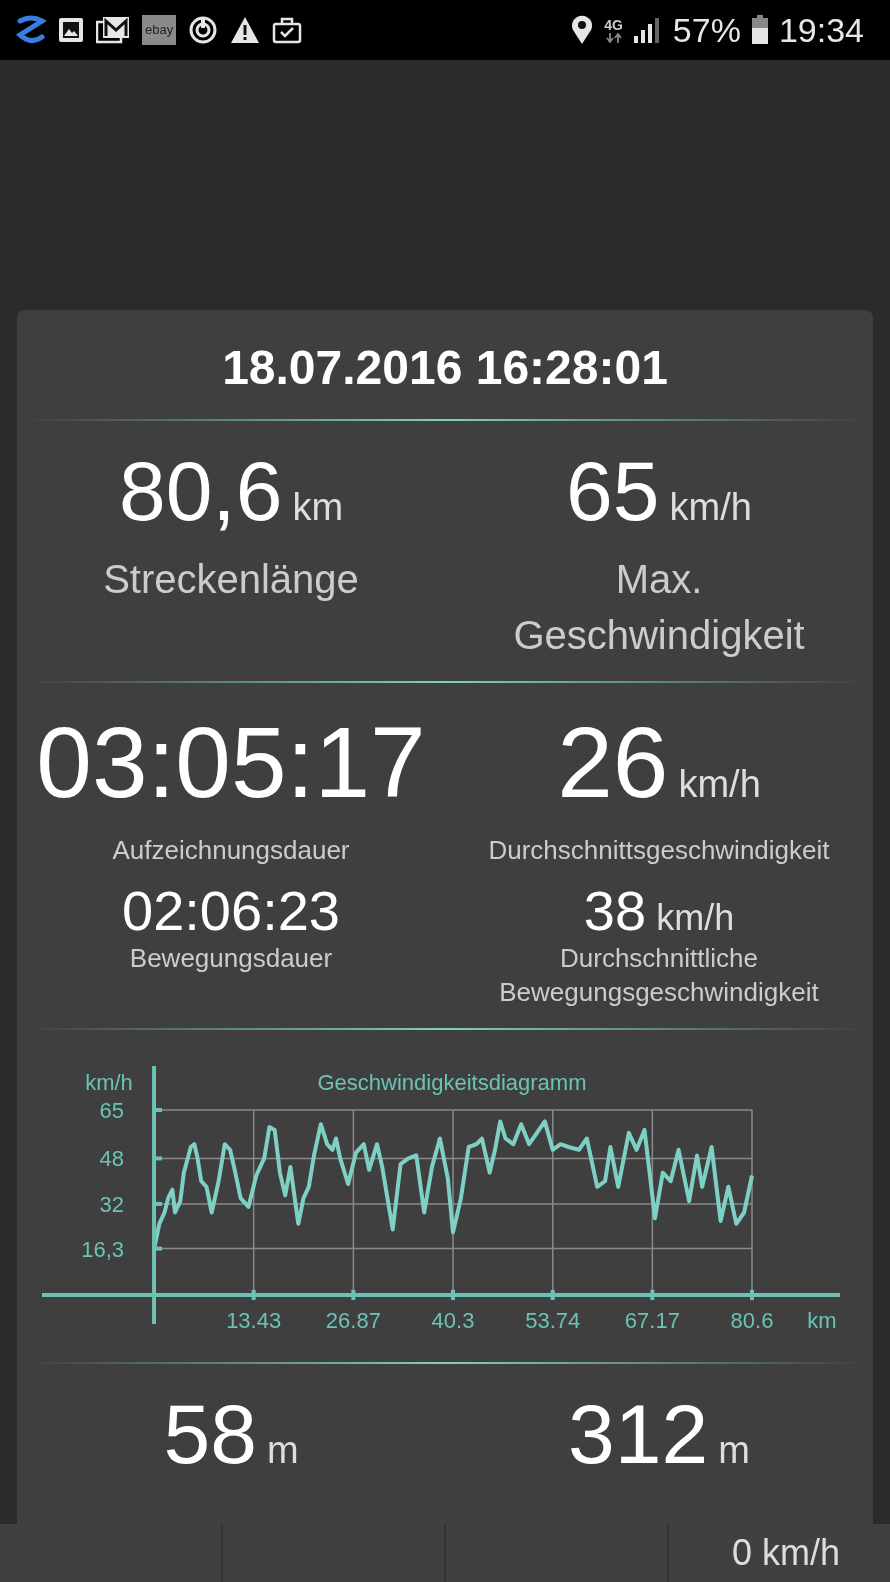  Describe the element at coordinates (613, 762) in the screenshot. I see `stat-value: 26` at that location.